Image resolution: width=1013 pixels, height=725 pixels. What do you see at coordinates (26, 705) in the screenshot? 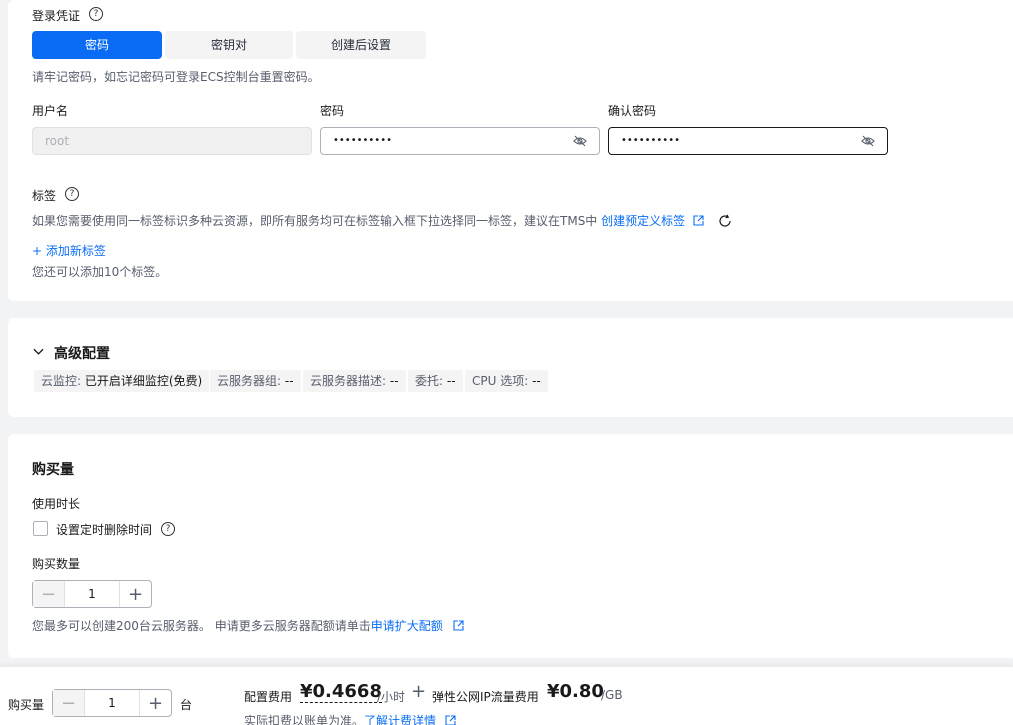
I see `footer-qty-label: 购买量` at bounding box center [26, 705].